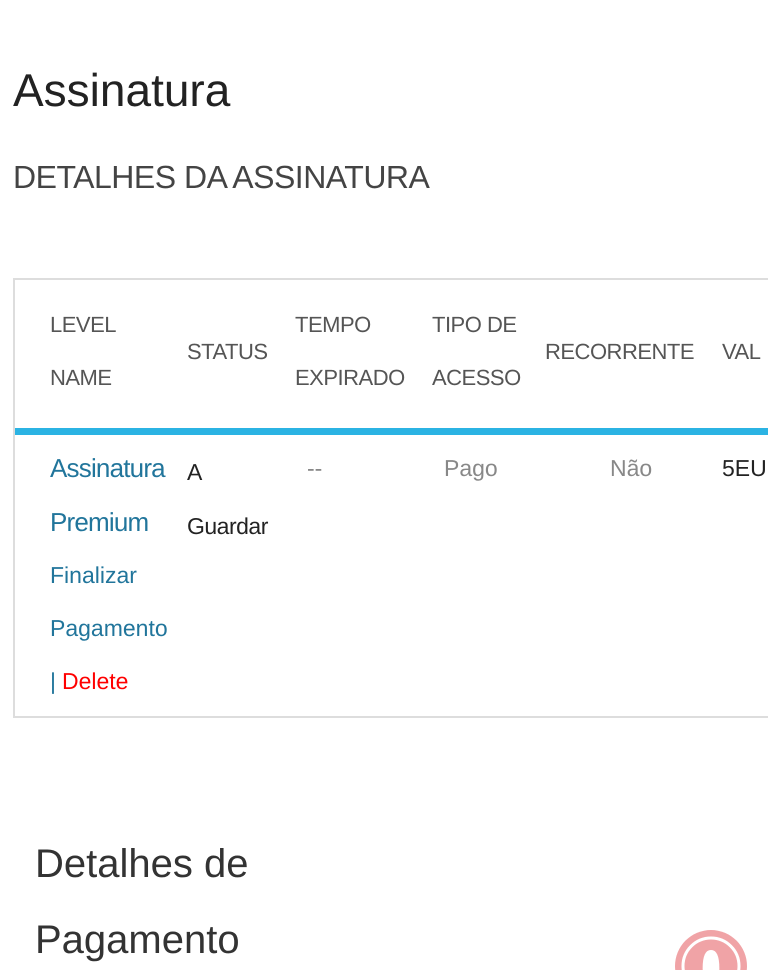 Image resolution: width=768 pixels, height=970 pixels. Describe the element at coordinates (227, 352) in the screenshot. I see `column-header: STATUS` at that location.